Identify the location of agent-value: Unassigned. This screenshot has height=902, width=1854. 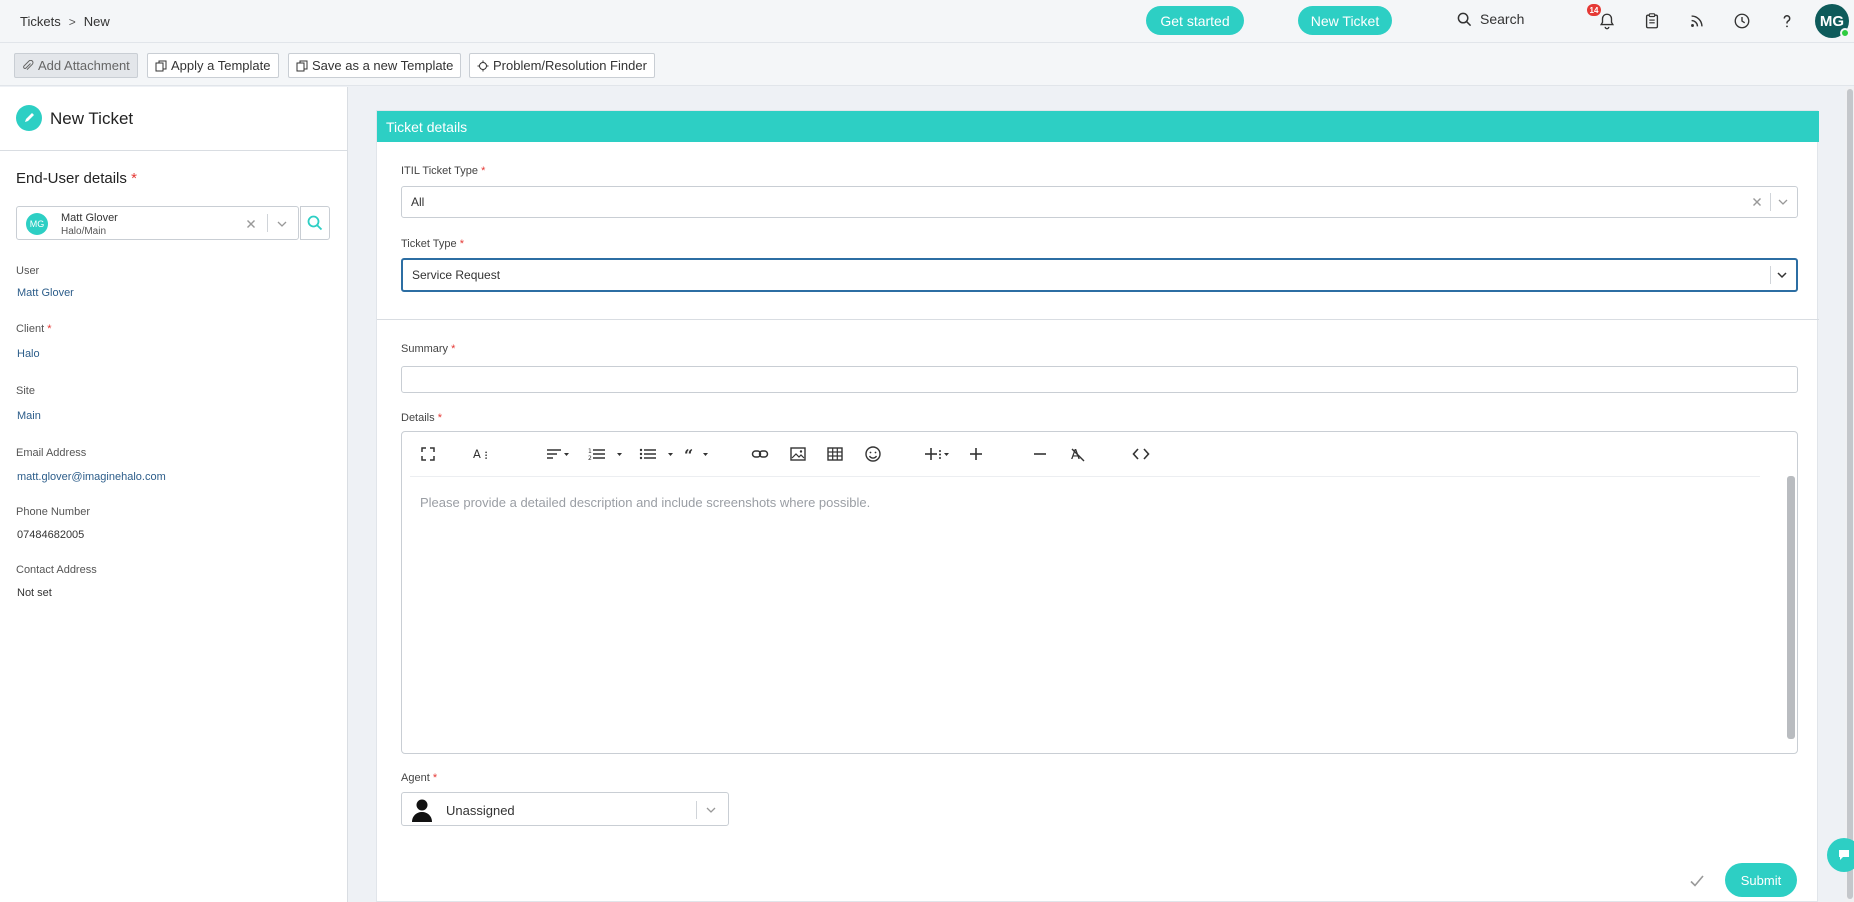
(480, 810).